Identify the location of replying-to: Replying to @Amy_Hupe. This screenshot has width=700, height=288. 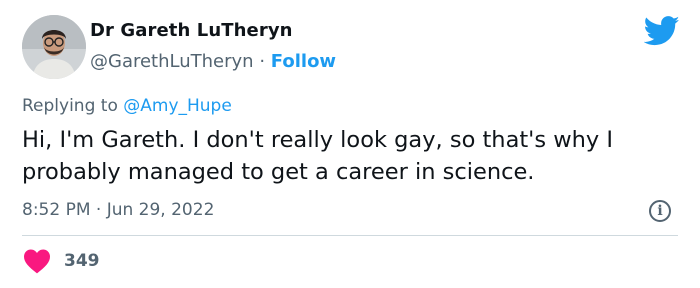
(127, 106).